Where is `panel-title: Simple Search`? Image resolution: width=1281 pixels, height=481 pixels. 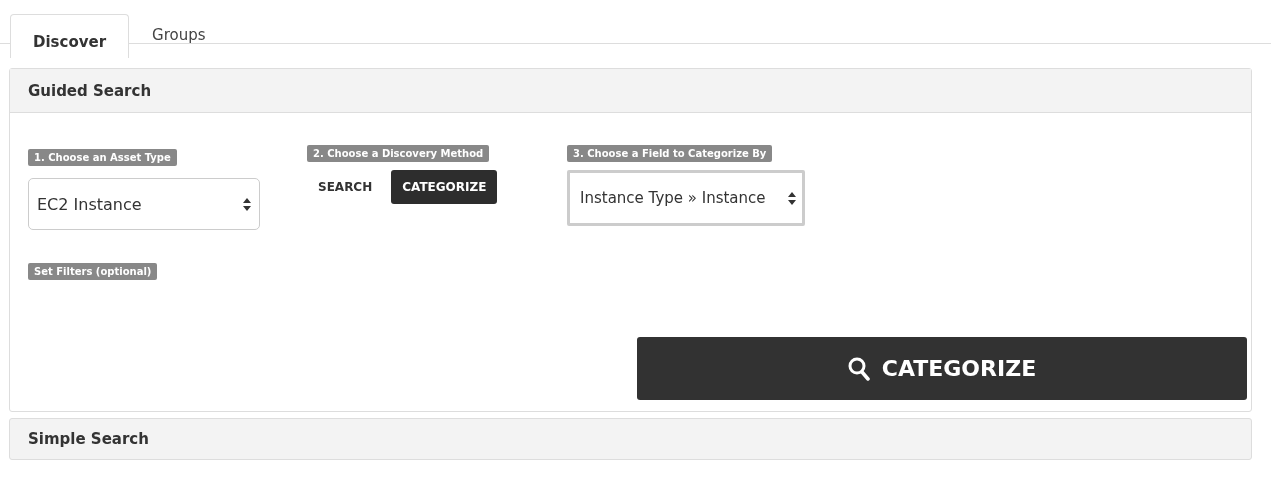 panel-title: Simple Search is located at coordinates (88, 439).